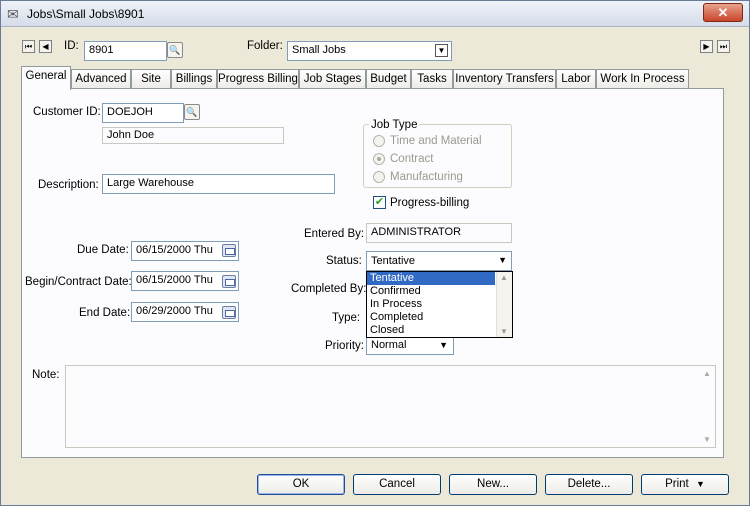  I want to click on tab-billings: Billings, so click(194, 79).